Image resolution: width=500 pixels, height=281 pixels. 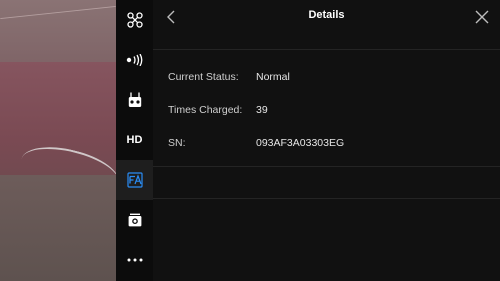 I want to click on serial-number-value: 093AF3A03303EG, so click(x=300, y=143).